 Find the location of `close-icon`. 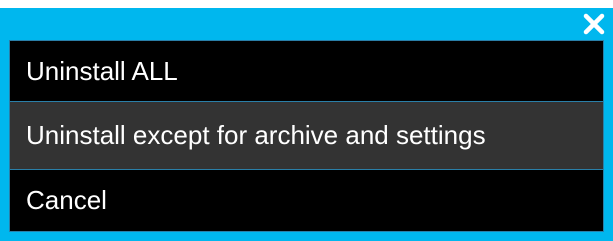

close-icon is located at coordinates (594, 24).